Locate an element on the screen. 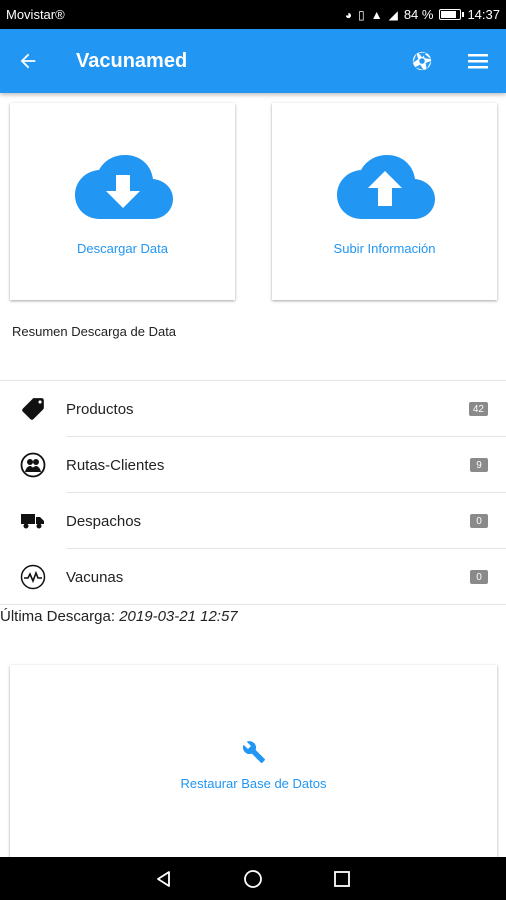  arrow-left-icon is located at coordinates (28, 61).